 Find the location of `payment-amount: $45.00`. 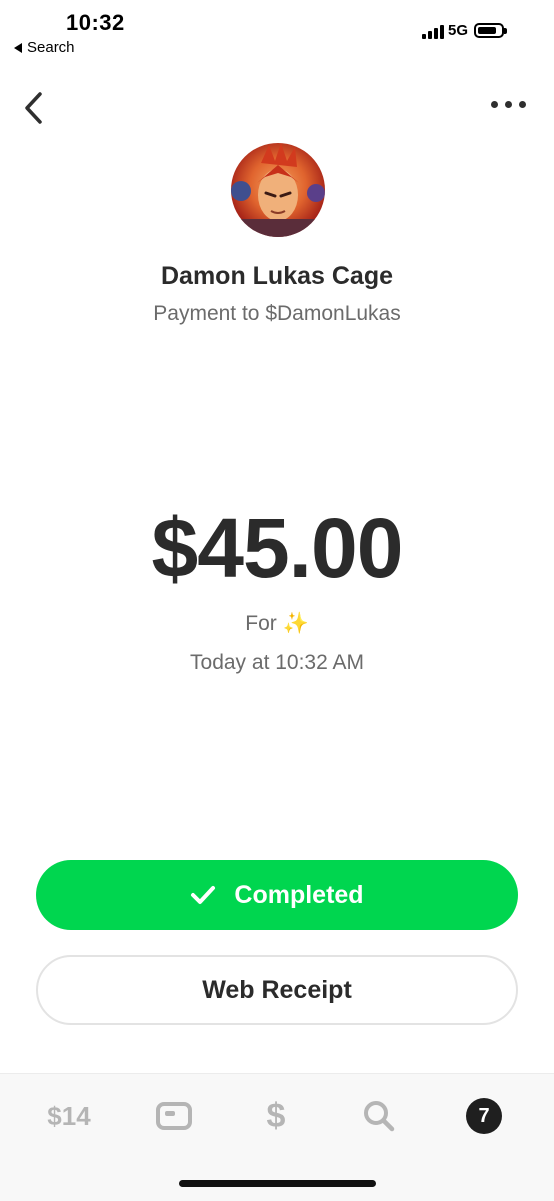

payment-amount: $45.00 is located at coordinates (277, 548).